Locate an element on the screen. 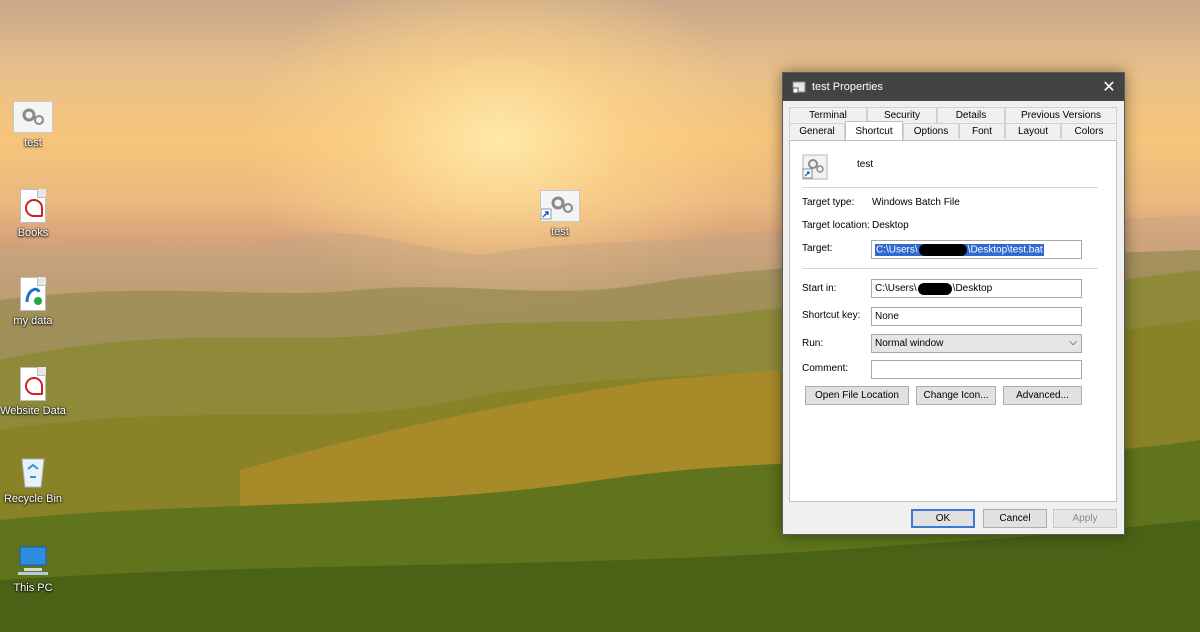 The width and height of the screenshot is (1200, 632). desktop-icon-this-pc: This PC is located at coordinates (35, 569).